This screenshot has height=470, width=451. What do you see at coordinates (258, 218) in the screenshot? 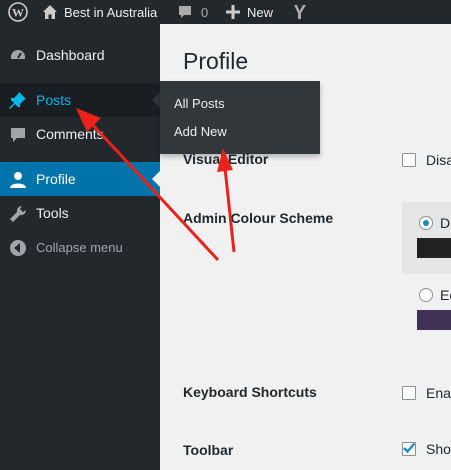
I see `admin-colour-scheme-label: Admin Colour Scheme` at bounding box center [258, 218].